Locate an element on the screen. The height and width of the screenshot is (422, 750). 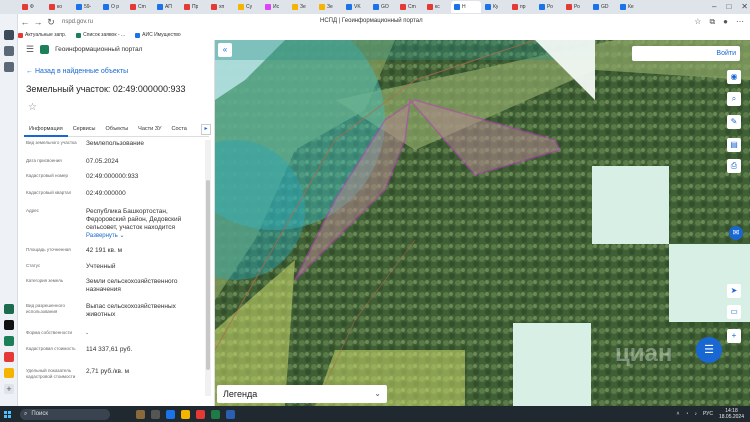
url-field: nspd.gov.ru is located at coordinates (77, 22).